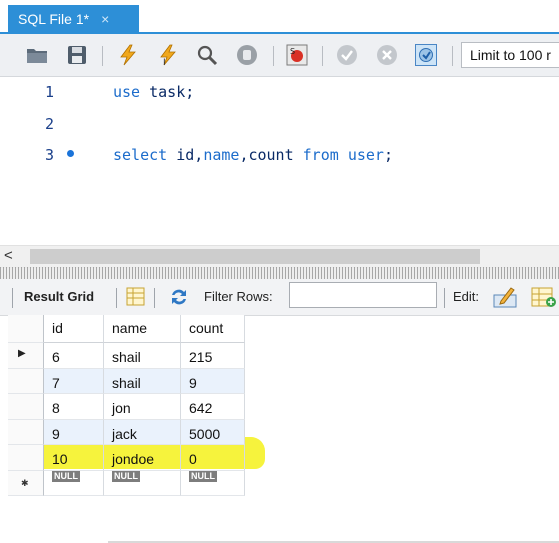 This screenshot has width=559, height=543. Describe the element at coordinates (49, 92) in the screenshot. I see `line-number: 1` at that location.